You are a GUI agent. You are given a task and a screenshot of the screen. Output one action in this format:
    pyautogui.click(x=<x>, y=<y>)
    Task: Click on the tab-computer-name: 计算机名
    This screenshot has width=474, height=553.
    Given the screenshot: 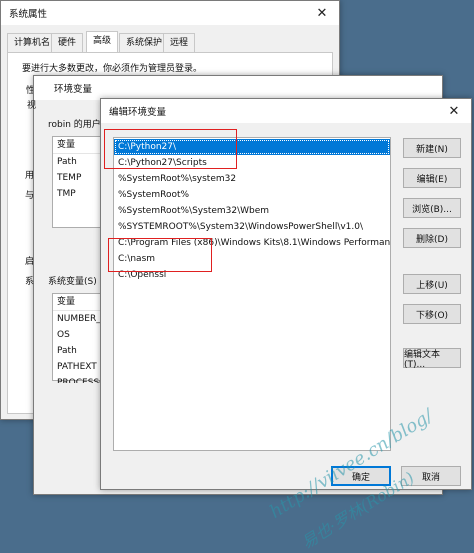 What is the action you would take?
    pyautogui.click(x=32, y=42)
    